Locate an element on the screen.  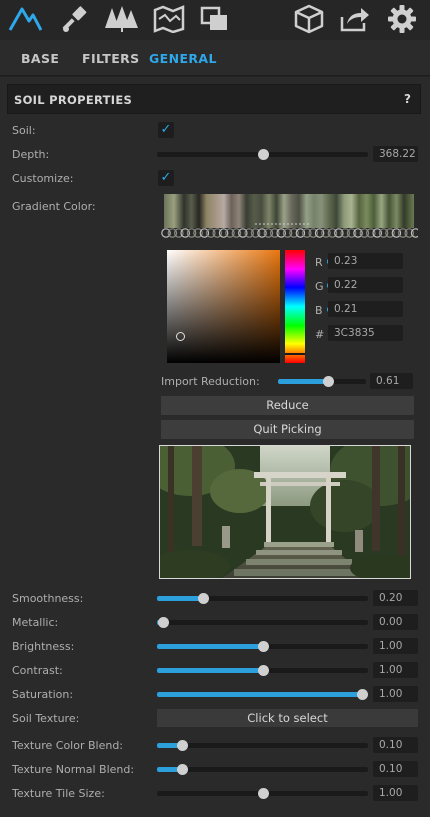
tab-bar: BASE FILTERS GENERAL is located at coordinates (215, 58).